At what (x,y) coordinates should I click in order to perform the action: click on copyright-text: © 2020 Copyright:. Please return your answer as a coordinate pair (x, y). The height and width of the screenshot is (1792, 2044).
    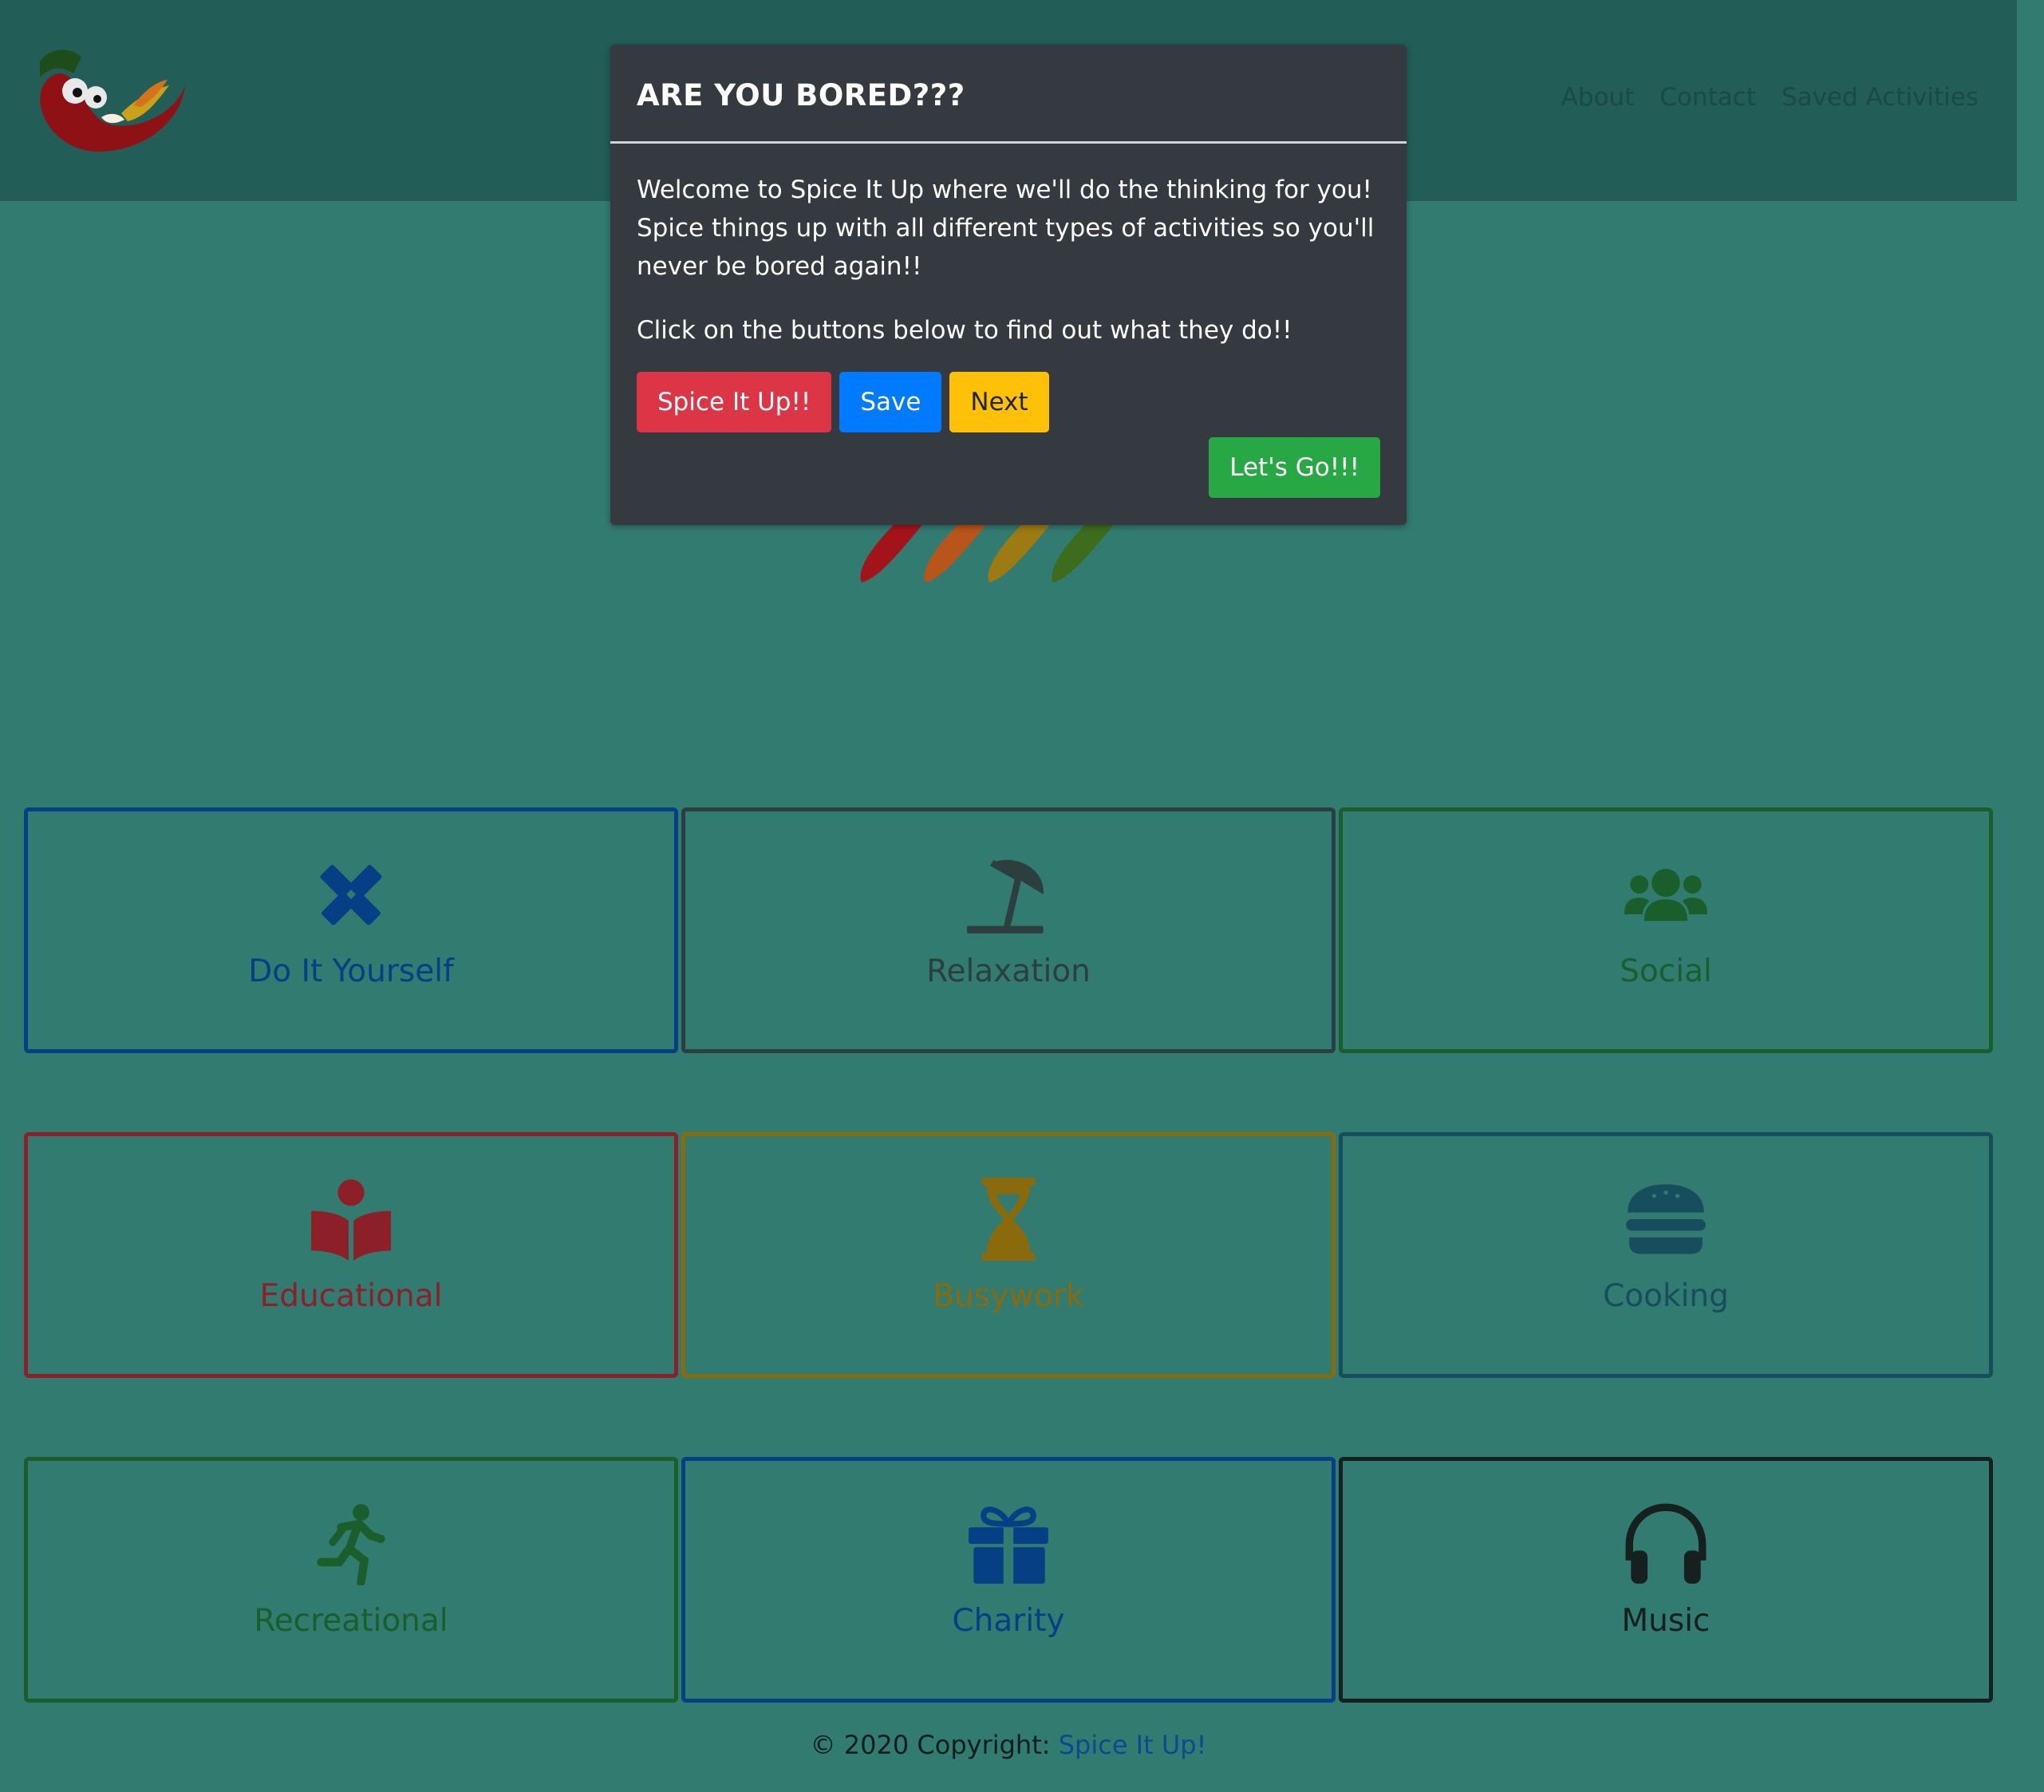
    Looking at the image, I should click on (934, 1745).